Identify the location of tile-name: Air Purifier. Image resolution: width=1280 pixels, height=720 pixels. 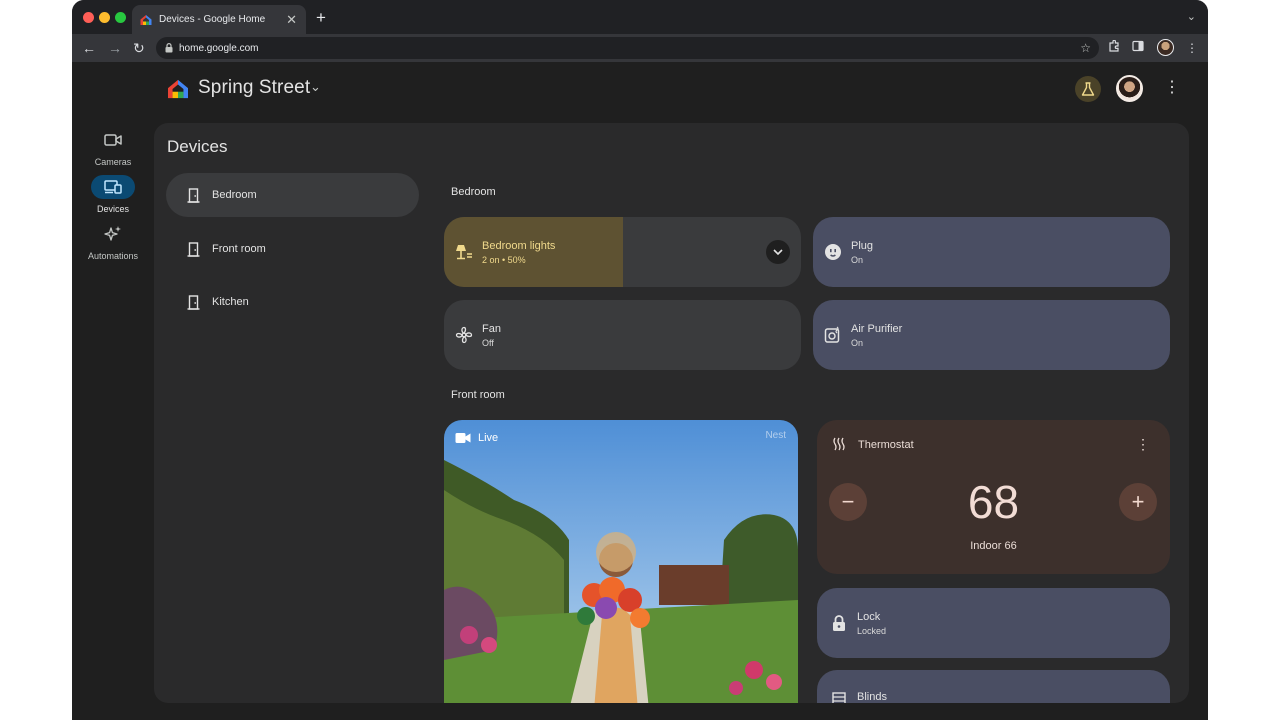
(877, 328).